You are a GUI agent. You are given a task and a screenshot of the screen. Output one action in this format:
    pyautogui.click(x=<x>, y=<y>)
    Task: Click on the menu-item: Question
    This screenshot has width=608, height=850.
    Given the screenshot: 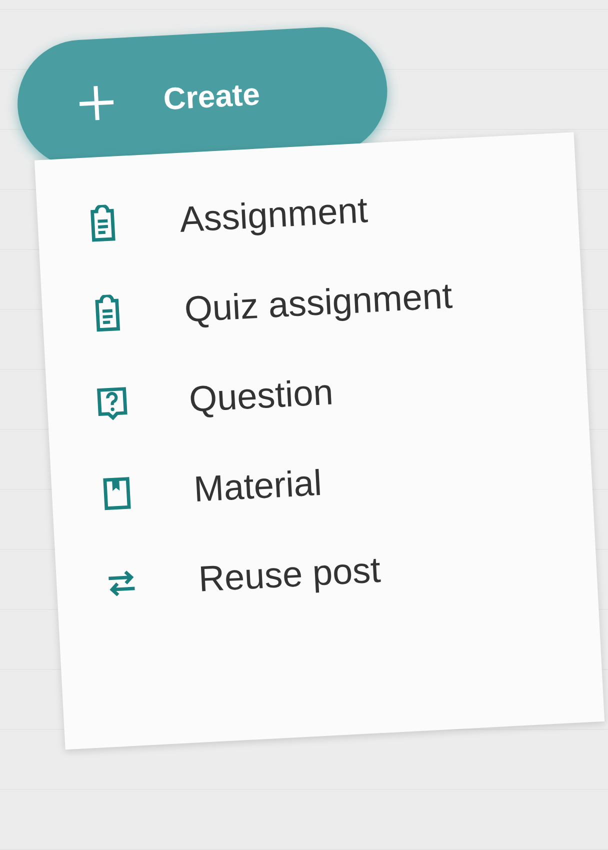 What is the action you would take?
    pyautogui.click(x=317, y=393)
    